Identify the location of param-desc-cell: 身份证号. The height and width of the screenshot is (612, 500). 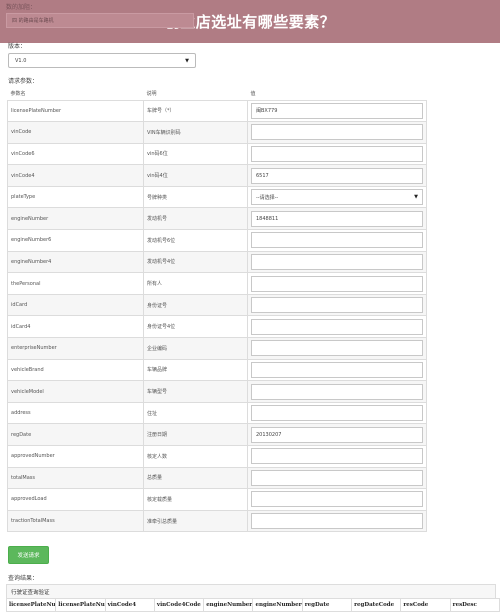
(195, 305).